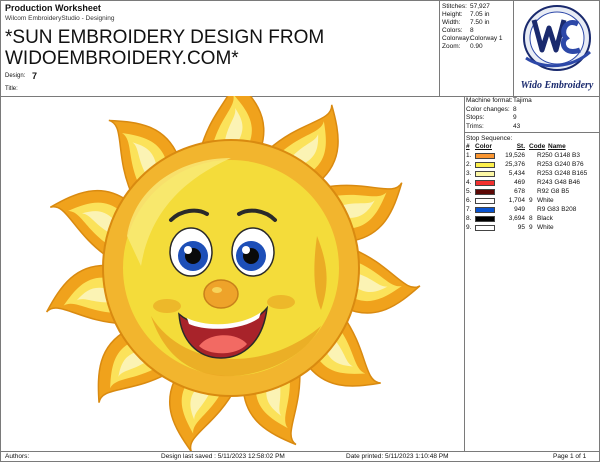 The height and width of the screenshot is (462, 600). I want to click on stop-table-header: # Color St. Code Name, so click(533, 147).